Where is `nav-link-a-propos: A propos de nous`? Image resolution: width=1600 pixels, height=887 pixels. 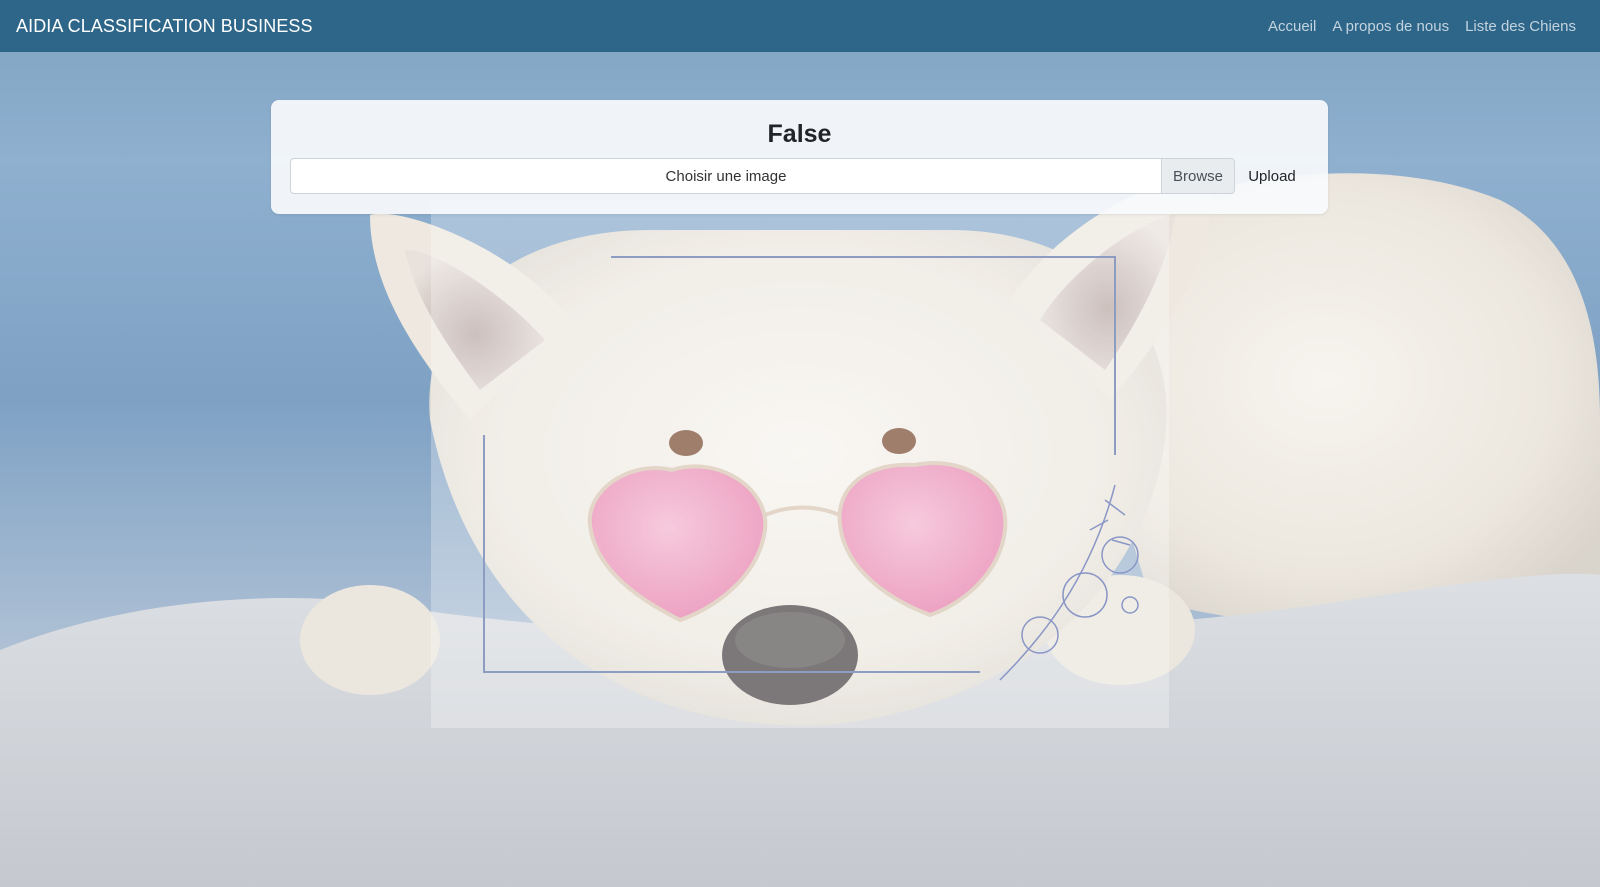
nav-link-a-propos: A propos de nous is located at coordinates (1390, 26).